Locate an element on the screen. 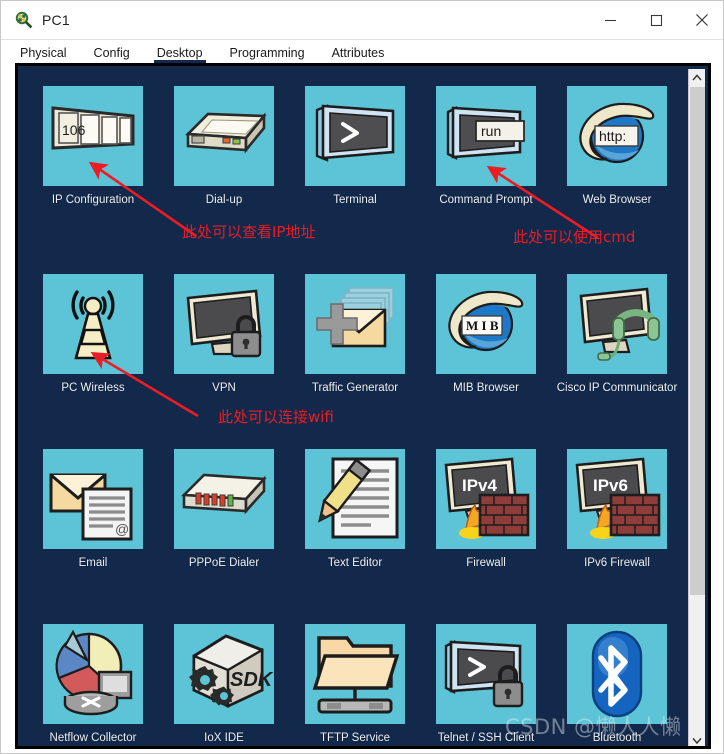 This screenshot has height=754, width=724. svg-text: SDK is located at coordinates (252, 680).